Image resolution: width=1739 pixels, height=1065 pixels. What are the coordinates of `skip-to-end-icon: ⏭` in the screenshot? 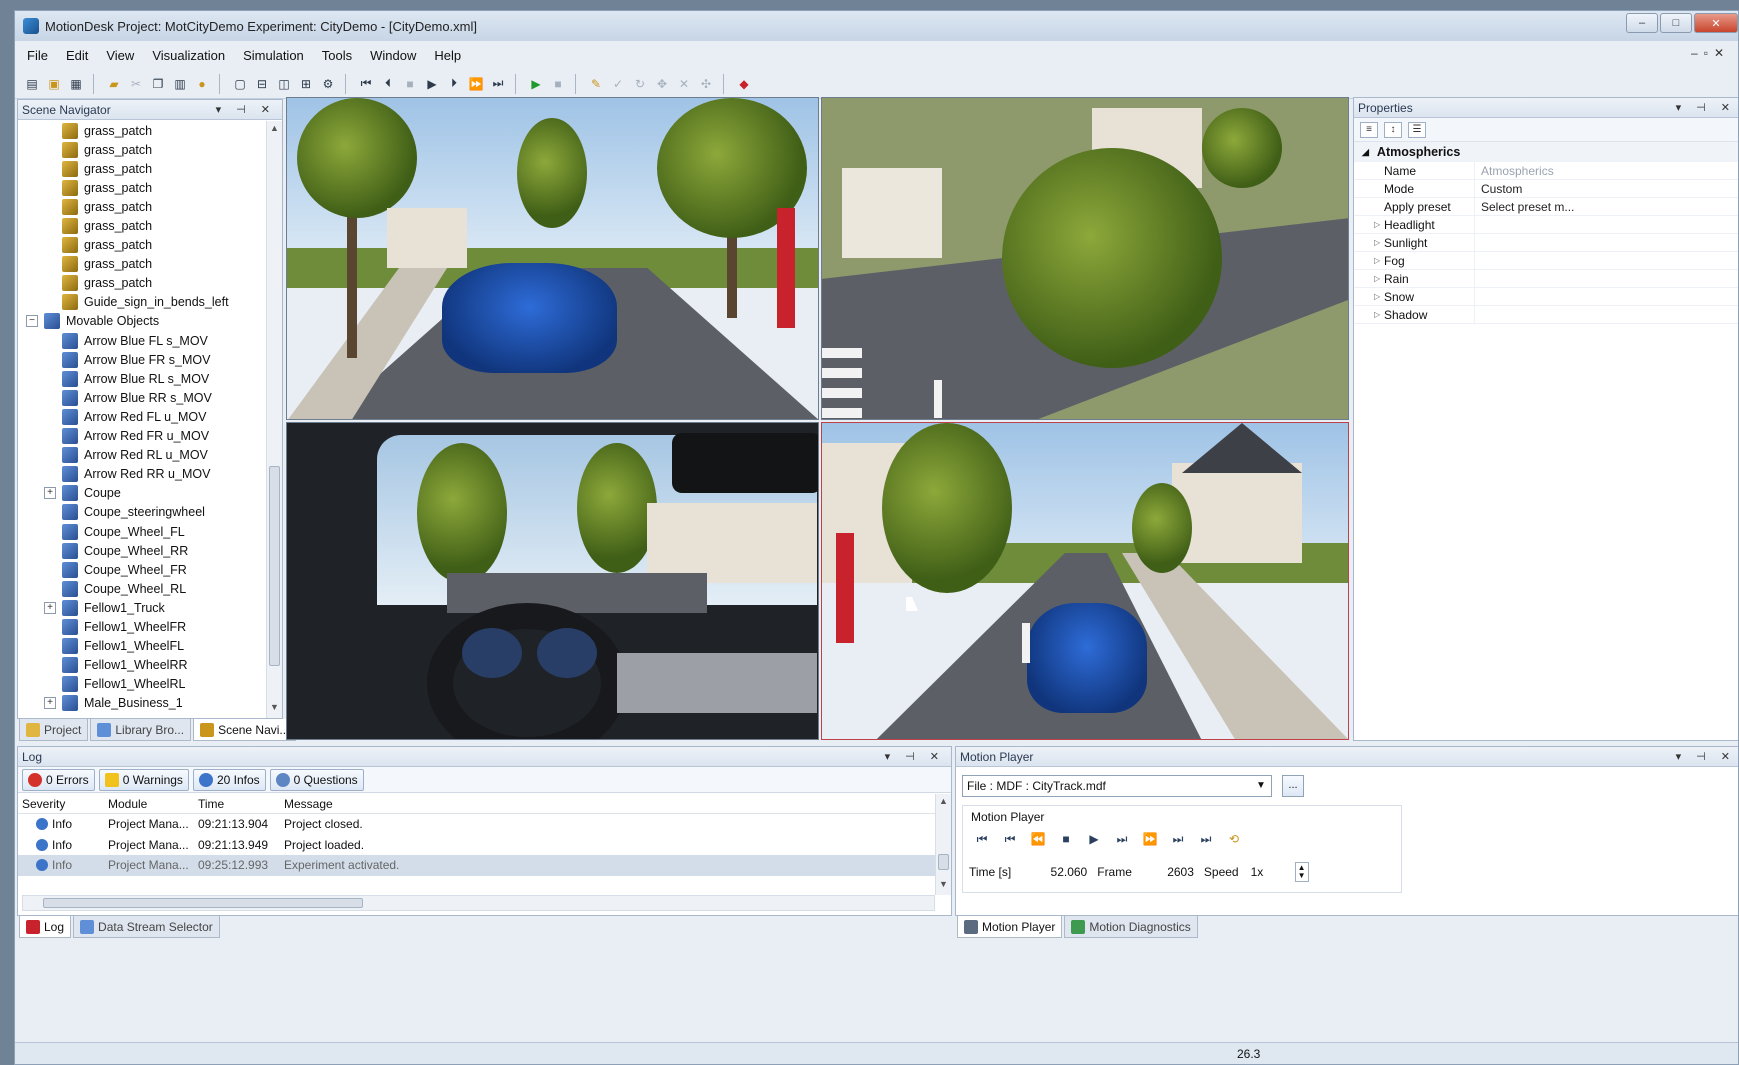 It's located at (1206, 839).